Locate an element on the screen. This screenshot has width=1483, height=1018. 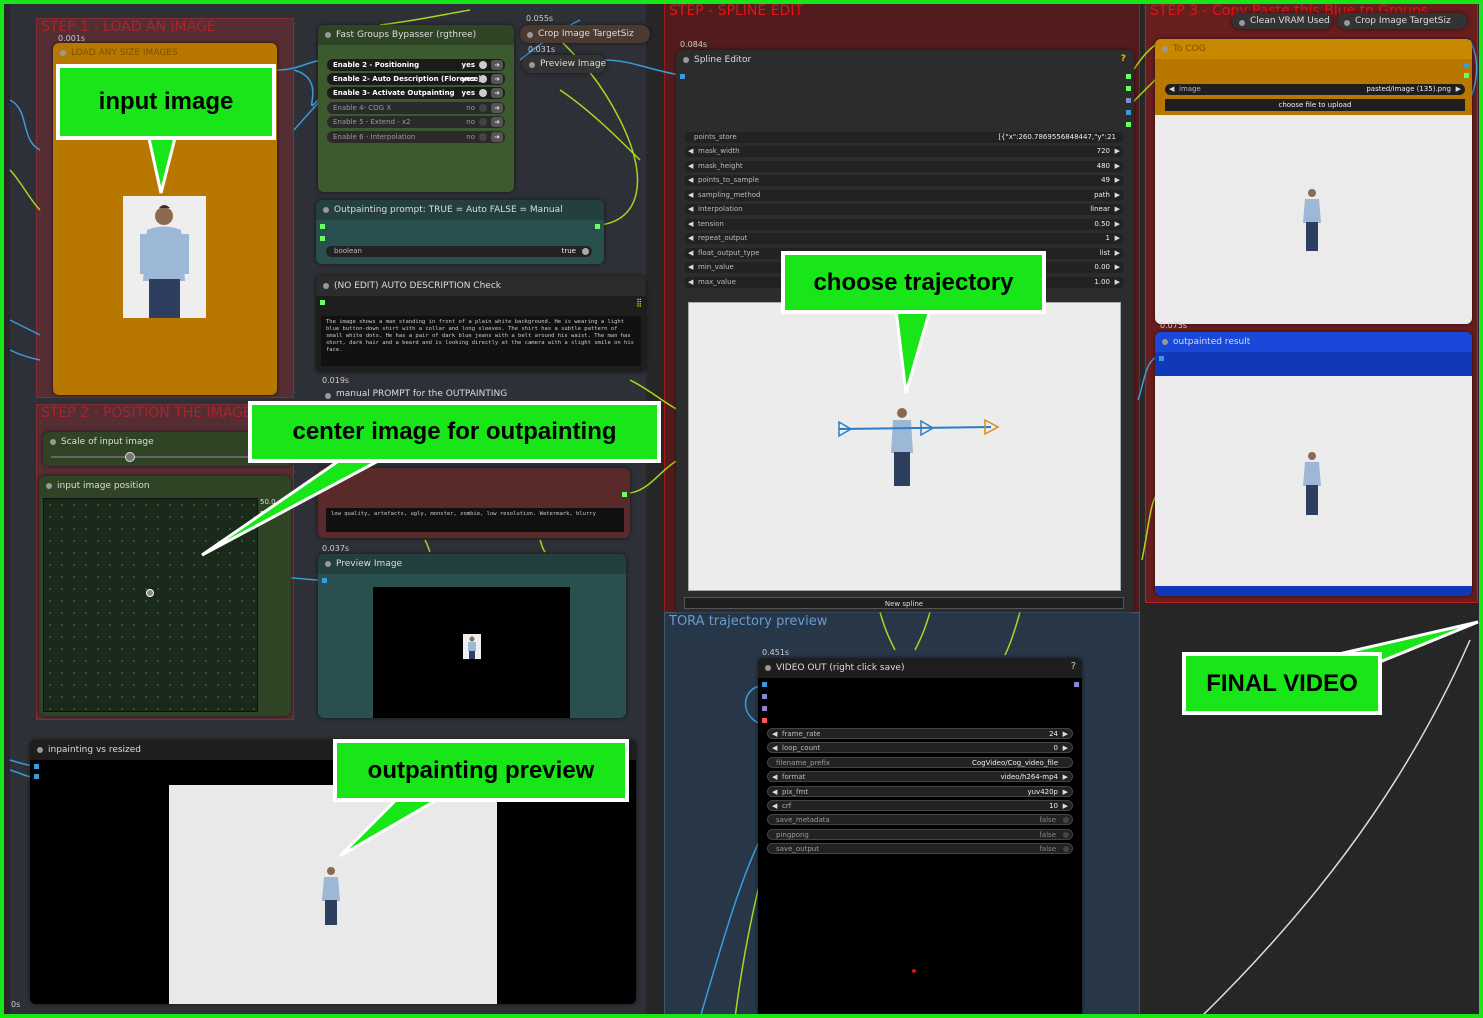
callout-choose-trajectory: choose trajectory is located at coordinates (913, 282).